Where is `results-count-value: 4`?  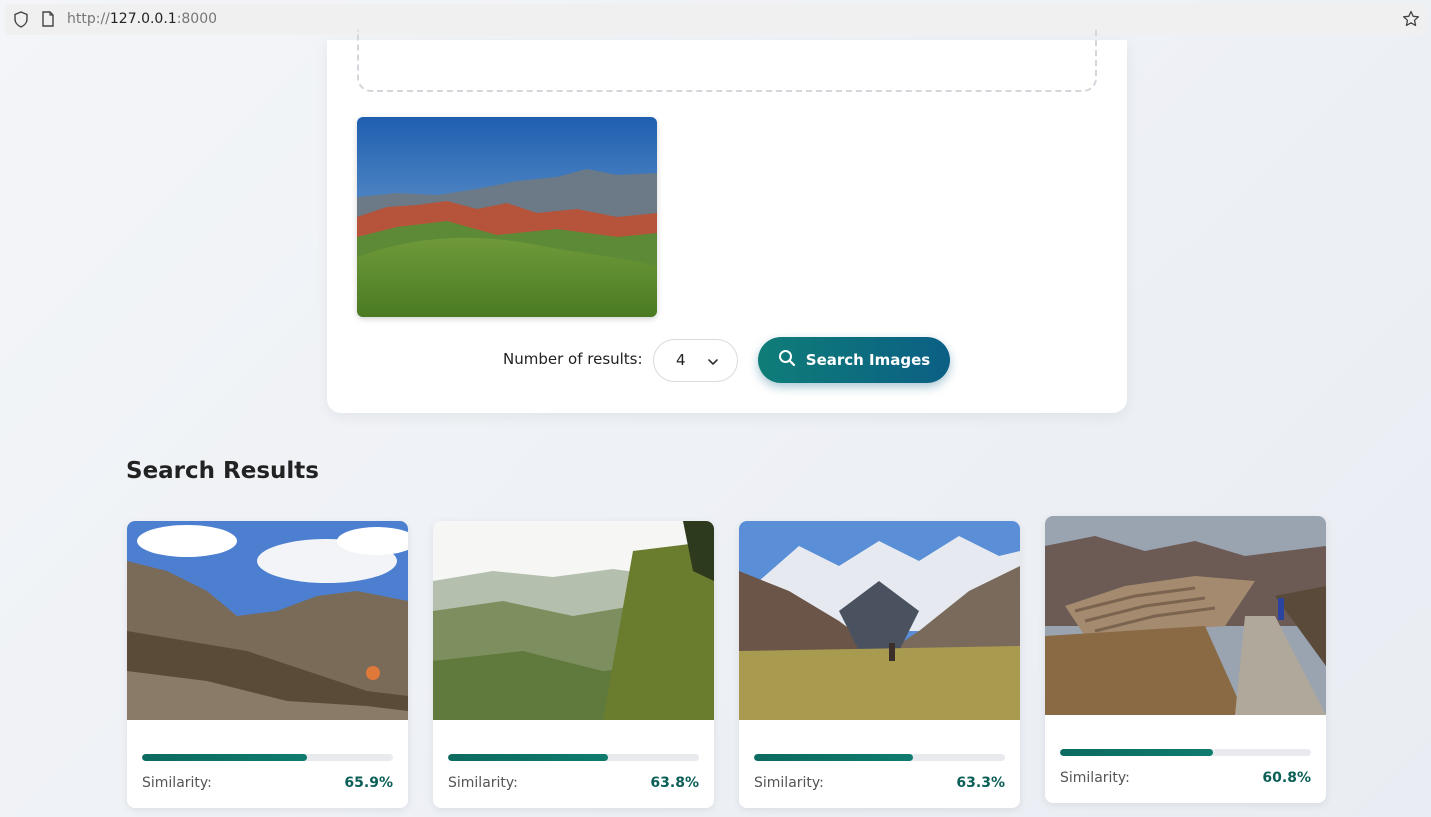 results-count-value: 4 is located at coordinates (681, 360).